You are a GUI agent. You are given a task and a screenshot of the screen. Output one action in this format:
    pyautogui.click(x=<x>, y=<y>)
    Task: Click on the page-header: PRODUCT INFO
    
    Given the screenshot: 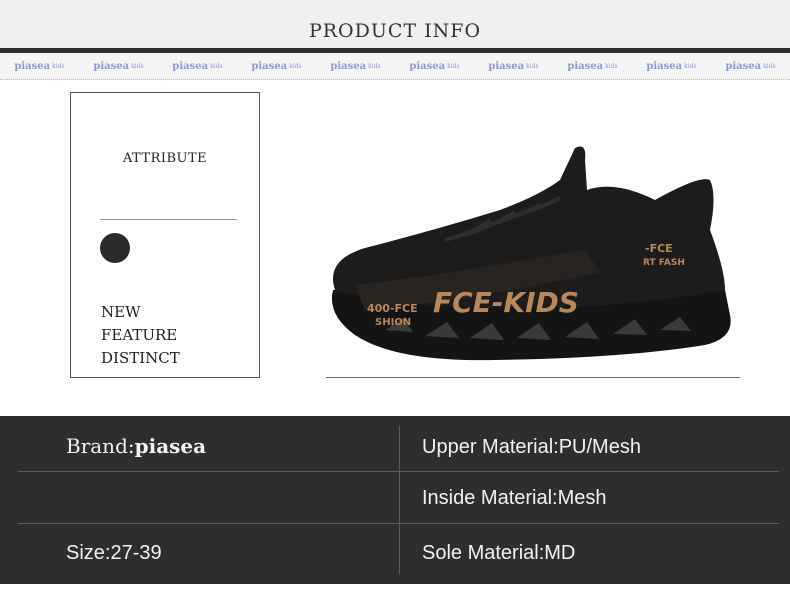 What is the action you would take?
    pyautogui.click(x=395, y=24)
    